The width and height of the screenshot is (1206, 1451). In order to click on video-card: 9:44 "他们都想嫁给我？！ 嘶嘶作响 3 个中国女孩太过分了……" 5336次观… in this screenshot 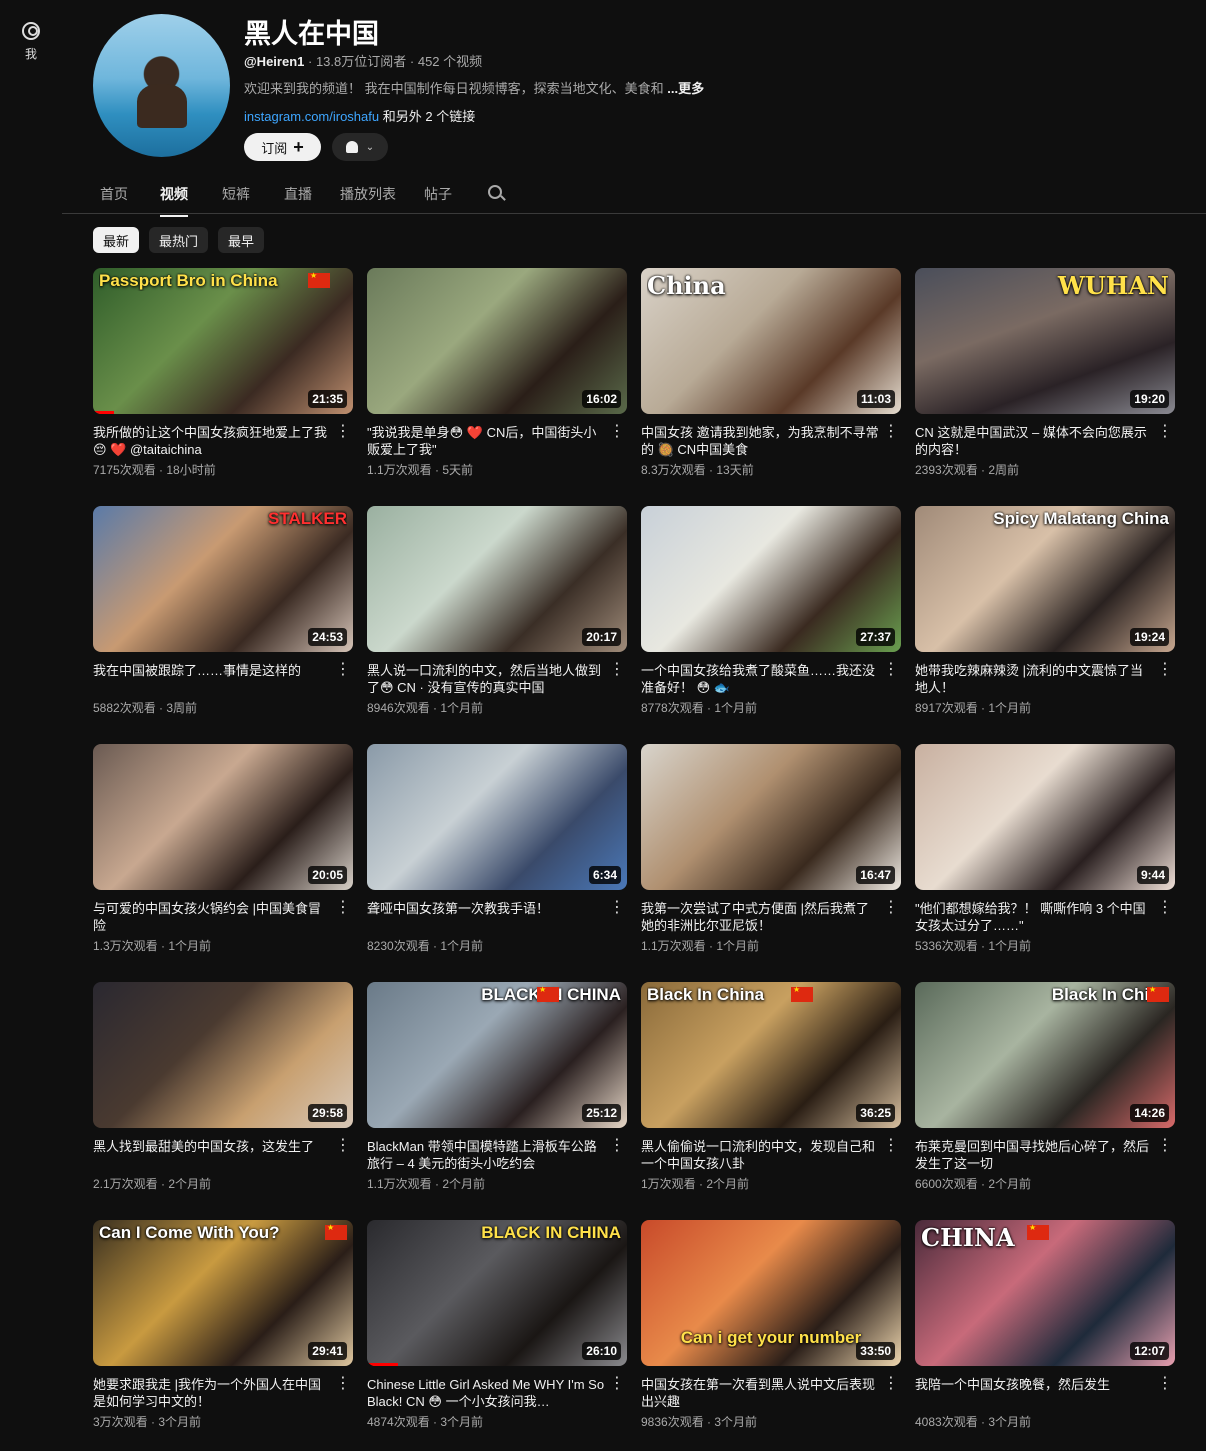, I will do `click(1045, 863)`.